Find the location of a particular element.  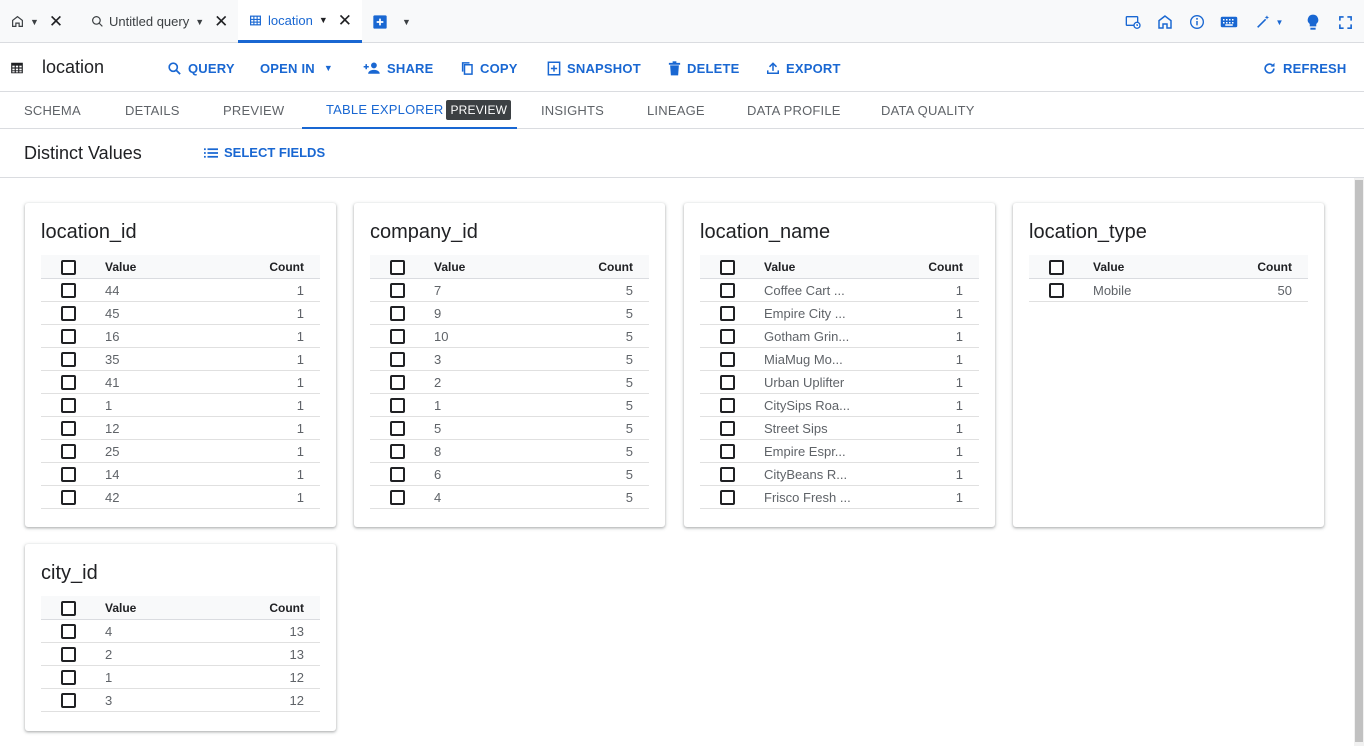

table-row: 4 13 is located at coordinates (180, 631).